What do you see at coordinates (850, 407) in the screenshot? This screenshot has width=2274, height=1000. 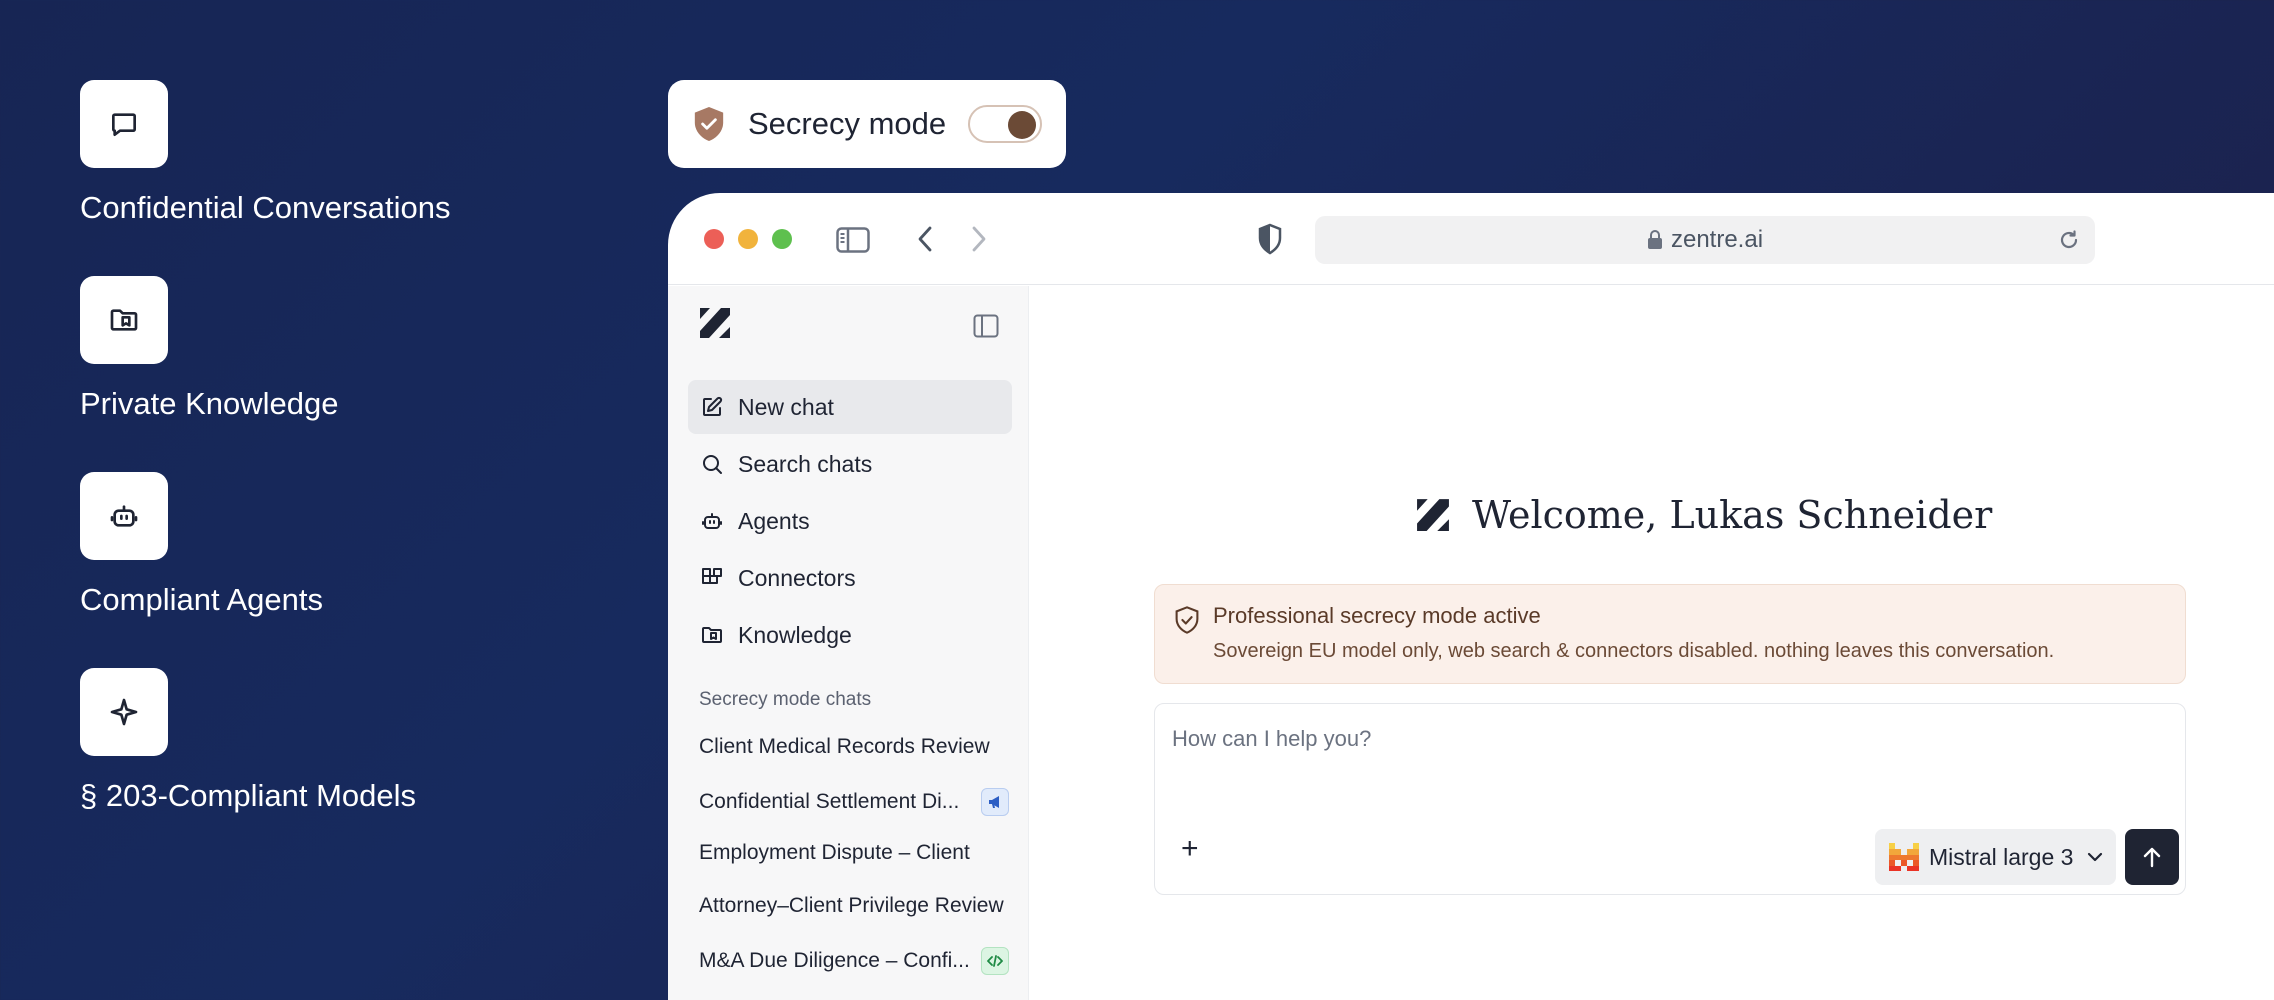 I see `nav-new-chat: New chat` at bounding box center [850, 407].